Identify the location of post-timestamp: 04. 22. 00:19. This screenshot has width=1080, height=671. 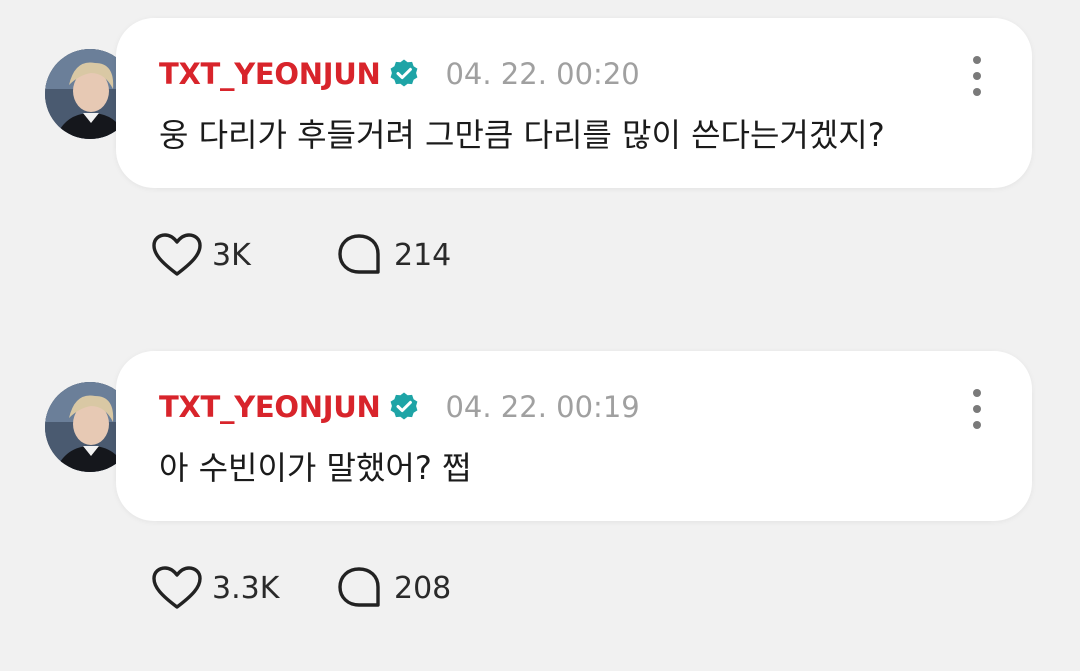
(542, 407).